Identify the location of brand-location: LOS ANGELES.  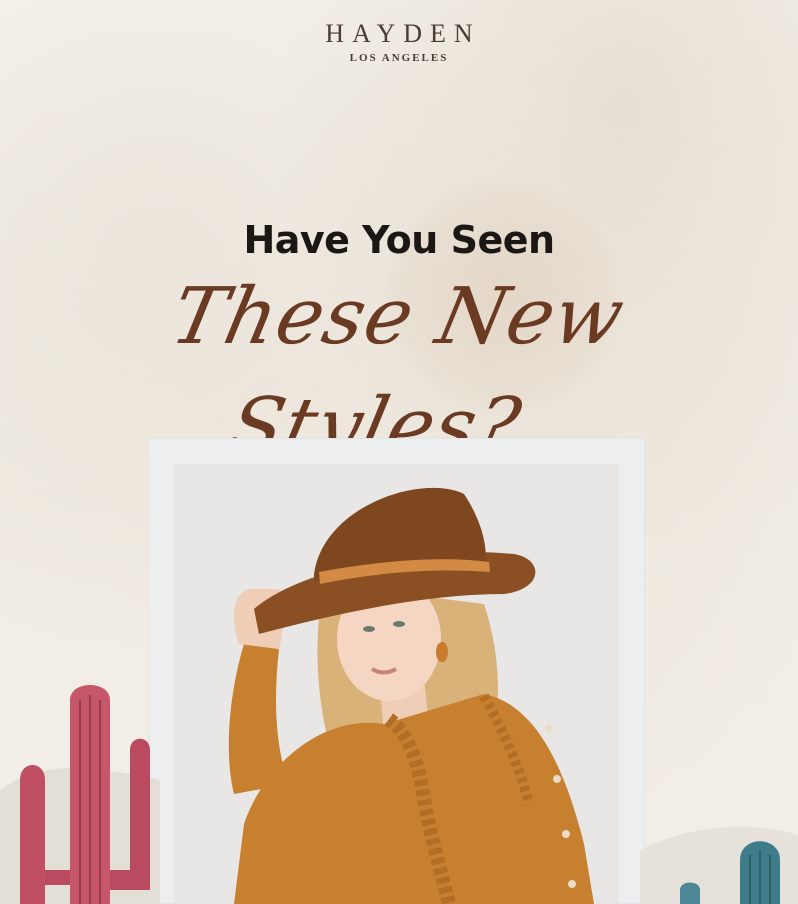
(399, 58).